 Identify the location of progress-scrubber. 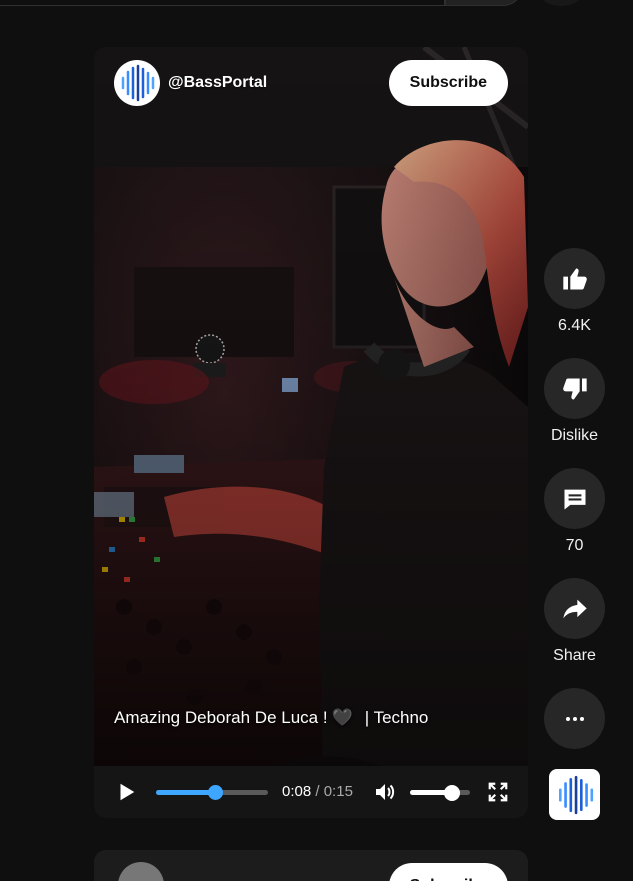
(216, 792).